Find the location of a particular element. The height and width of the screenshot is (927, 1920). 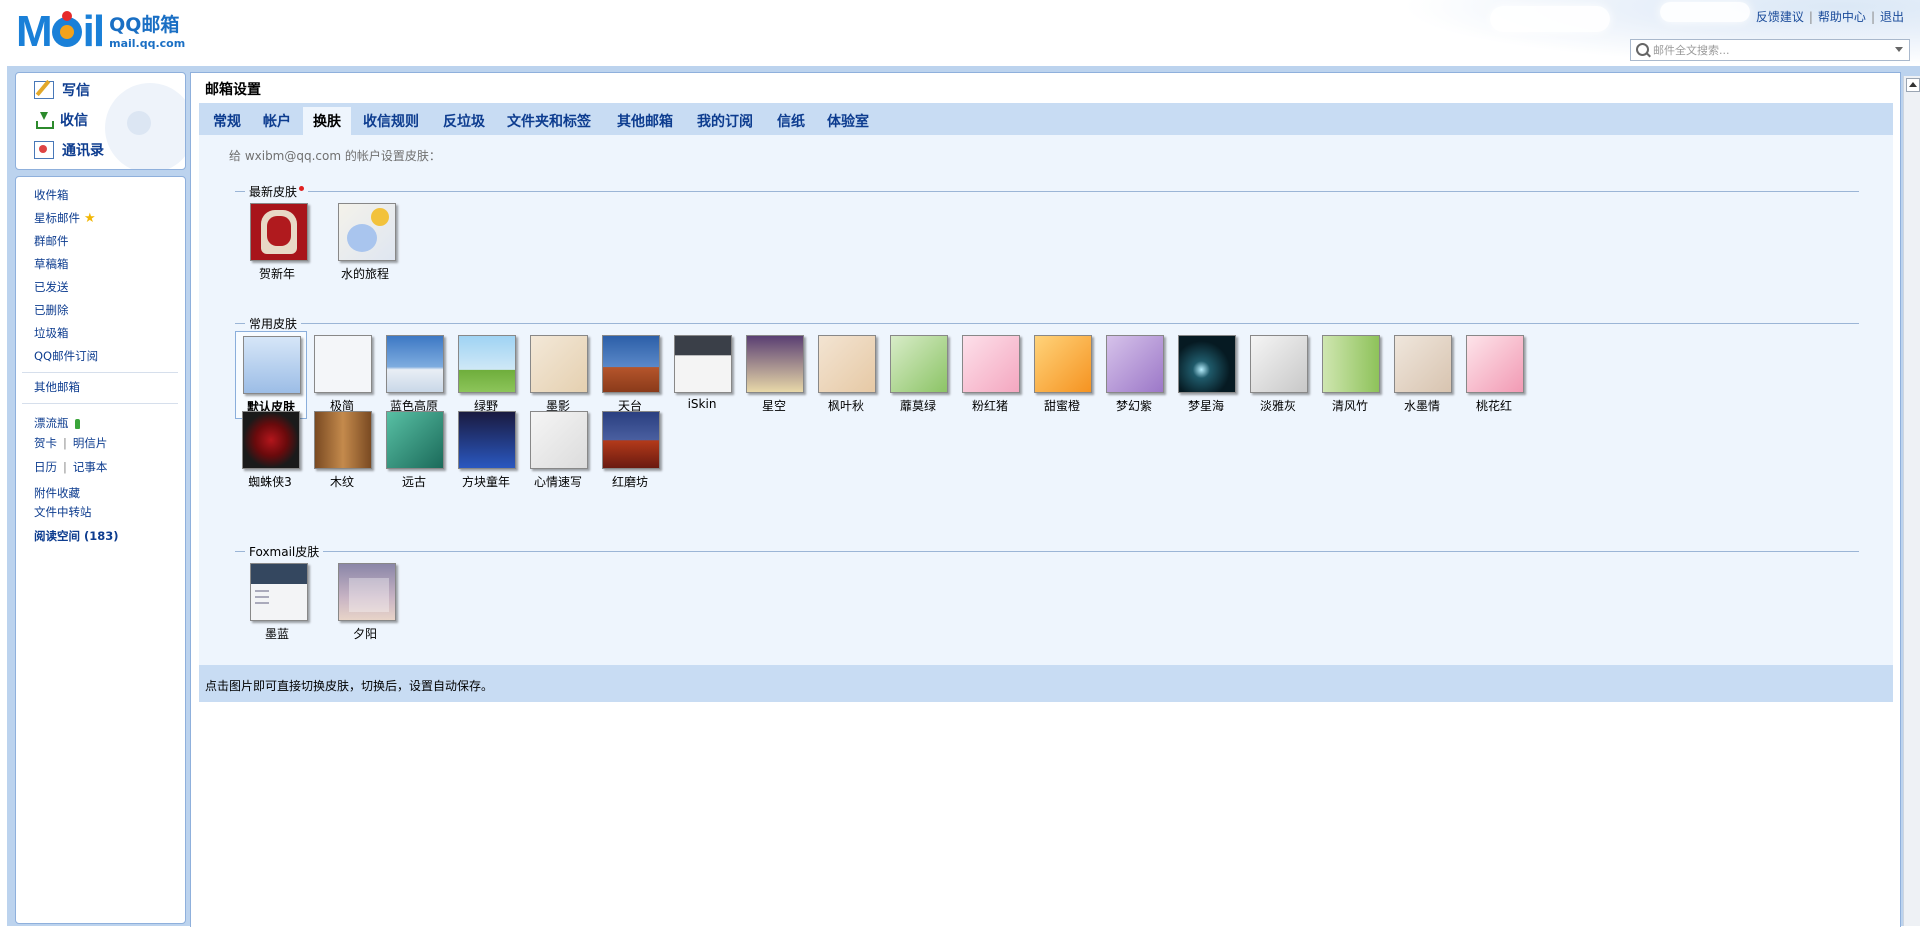

tab-skin: 换肤 is located at coordinates (327, 121).